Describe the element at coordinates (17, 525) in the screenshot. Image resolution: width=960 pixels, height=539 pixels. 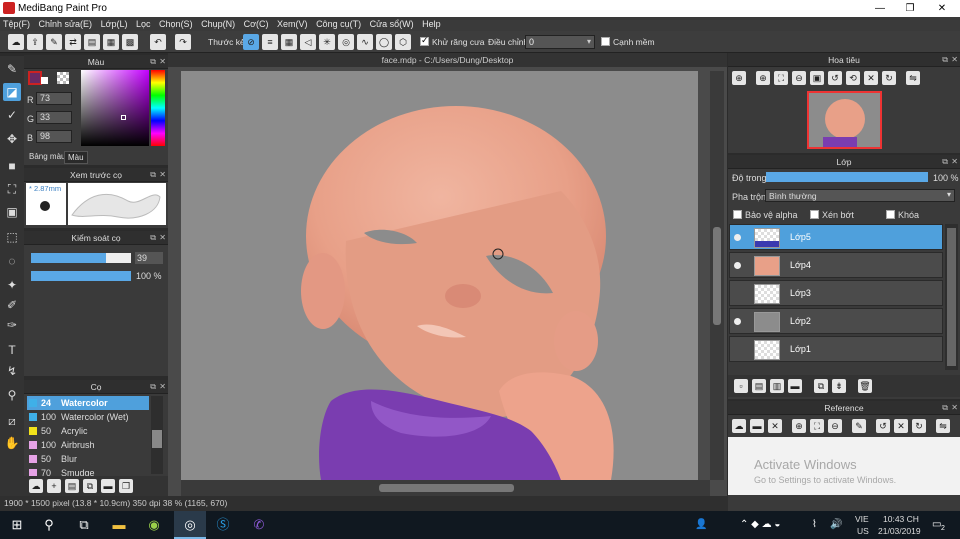
I see `start-icon: ⊞` at that location.